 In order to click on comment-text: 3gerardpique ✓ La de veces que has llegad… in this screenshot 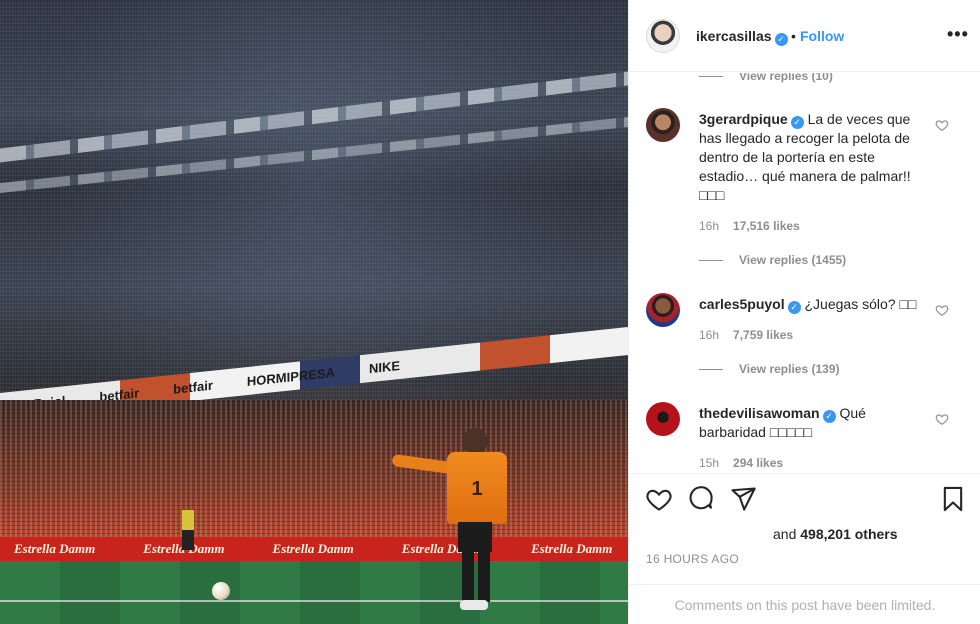, I will do `click(817, 157)`.